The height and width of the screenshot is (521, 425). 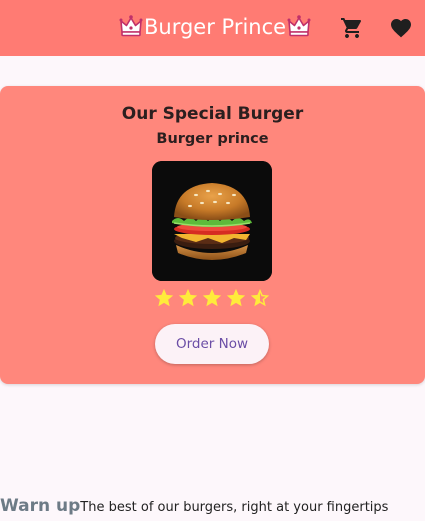 What do you see at coordinates (212, 221) in the screenshot?
I see `burger-image` at bounding box center [212, 221].